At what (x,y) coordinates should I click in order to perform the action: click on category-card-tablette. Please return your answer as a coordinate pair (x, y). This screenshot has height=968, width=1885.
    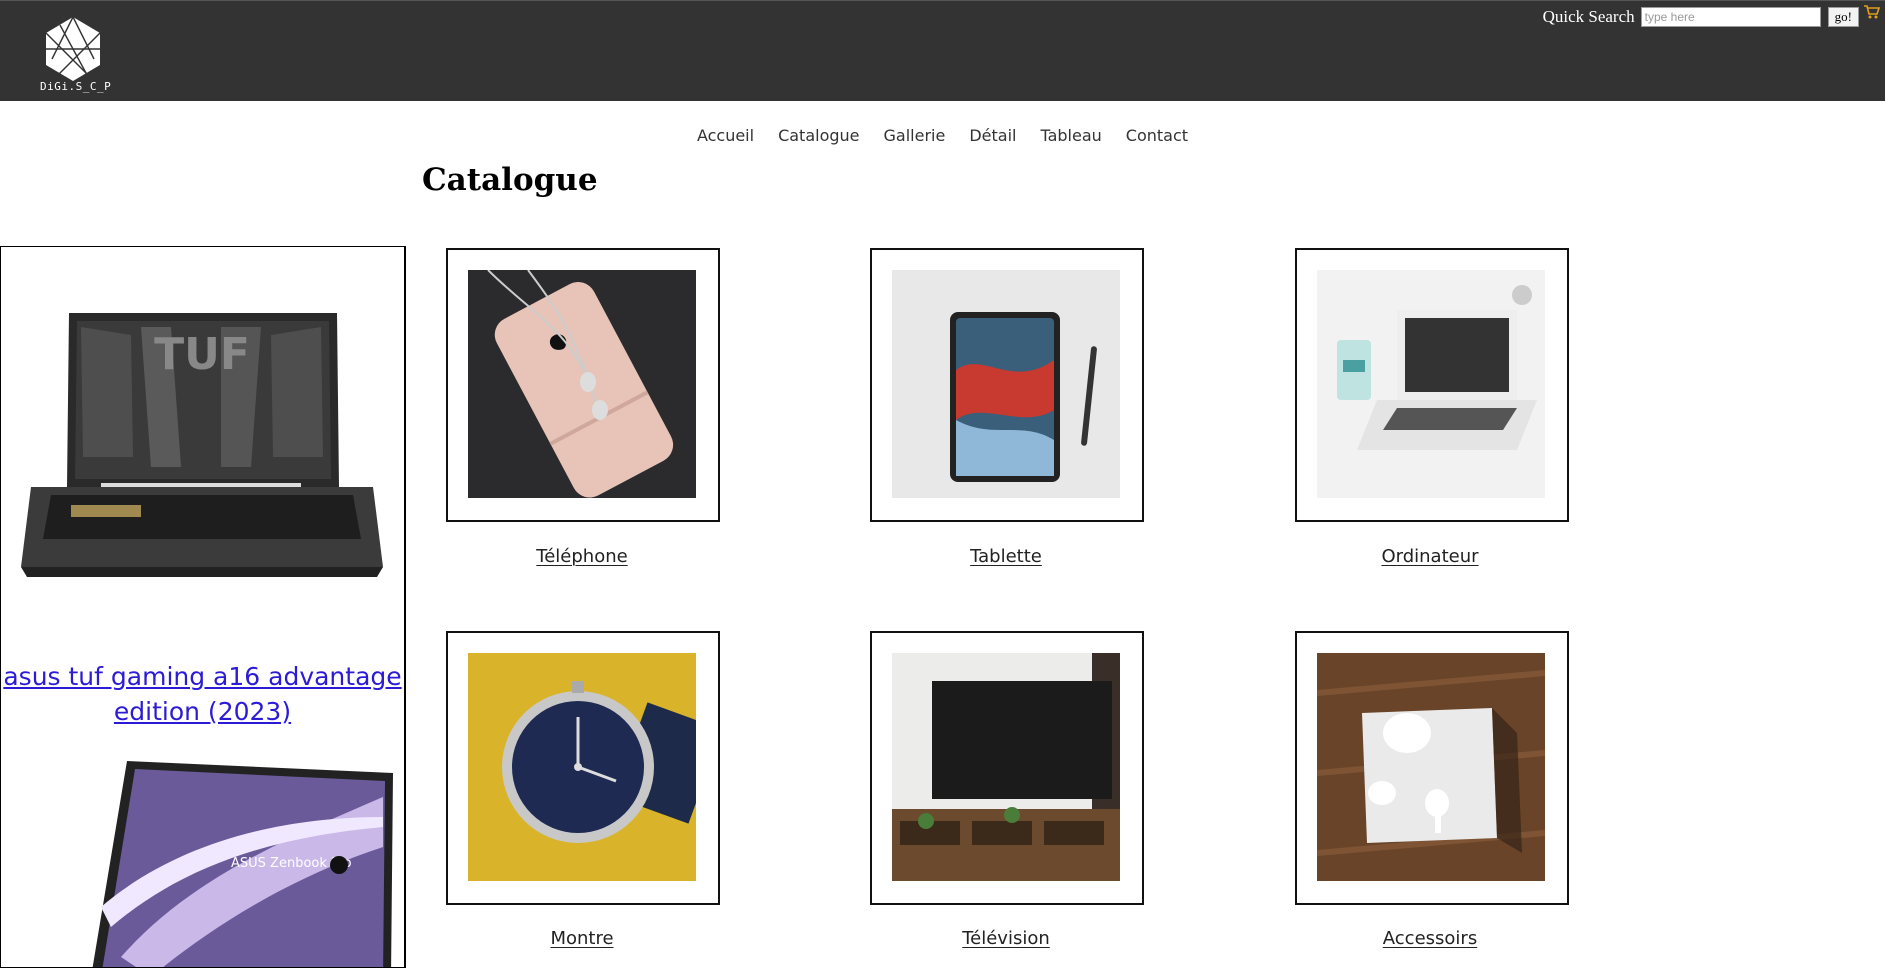
    Looking at the image, I should click on (1007, 385).